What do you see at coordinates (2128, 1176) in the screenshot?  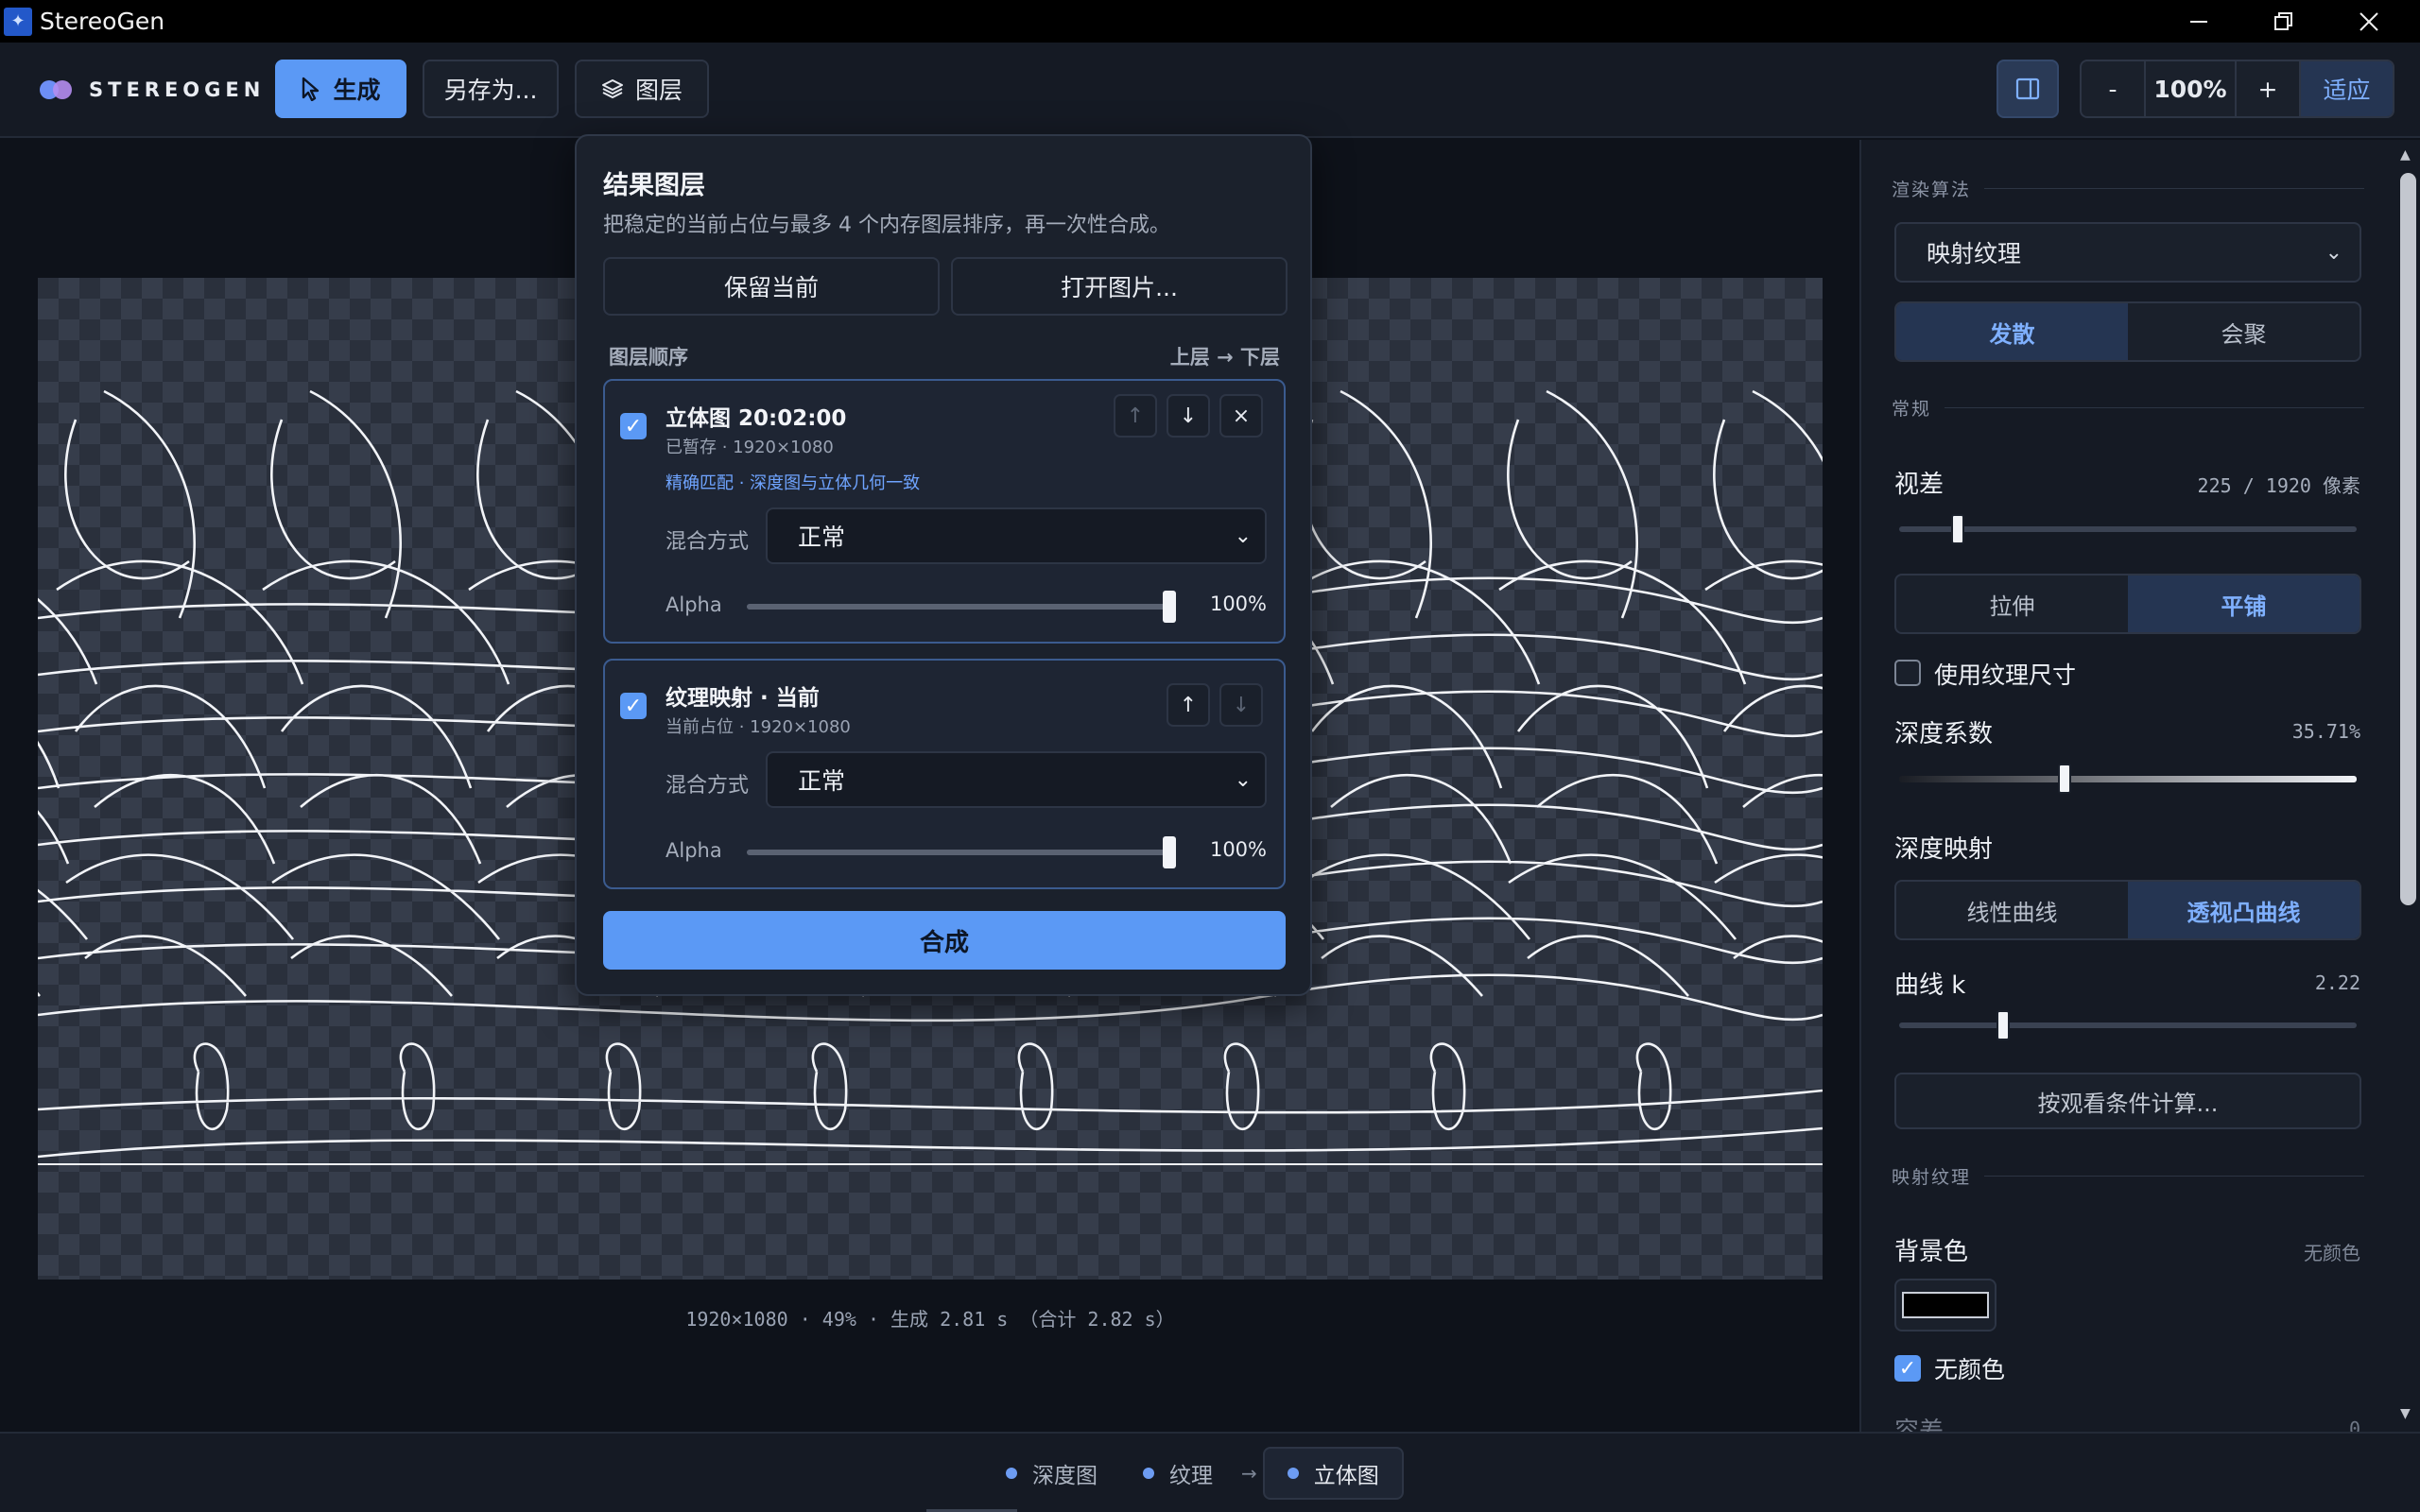 I see `texture-section-header: 映射纹理` at bounding box center [2128, 1176].